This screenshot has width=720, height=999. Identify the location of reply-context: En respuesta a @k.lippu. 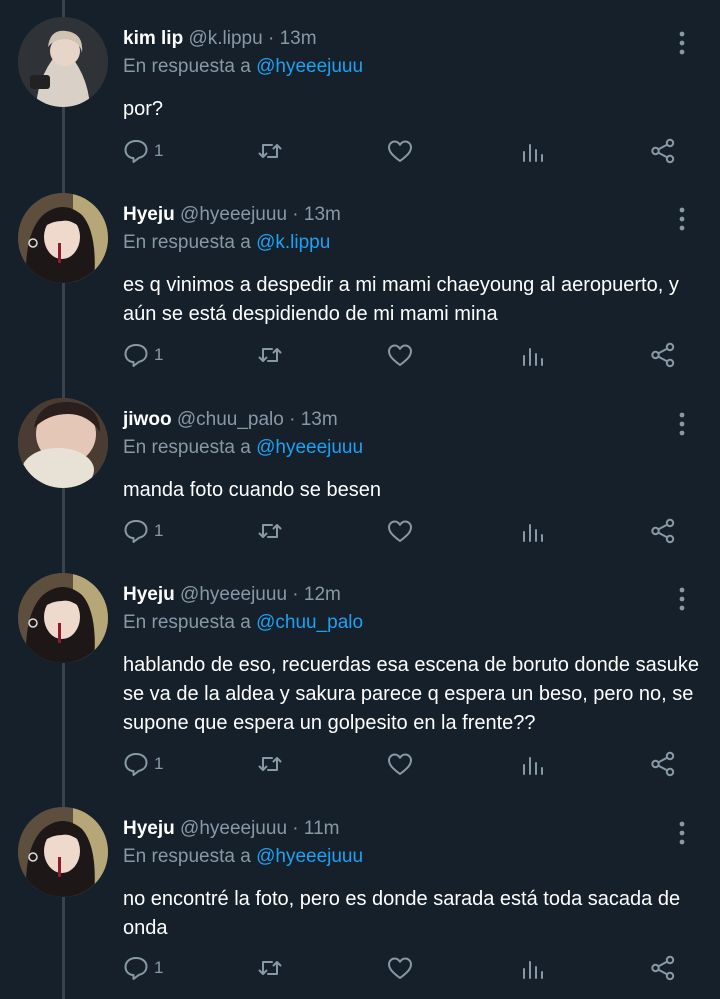
(226, 243).